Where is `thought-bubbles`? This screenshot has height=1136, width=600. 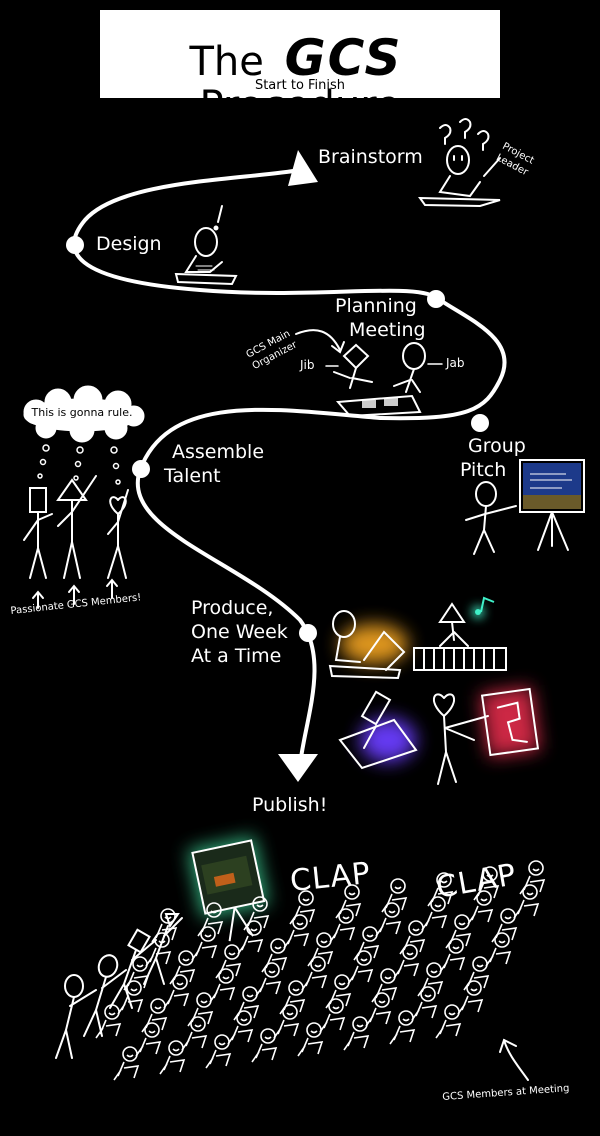
thought-bubbles is located at coordinates (79, 464).